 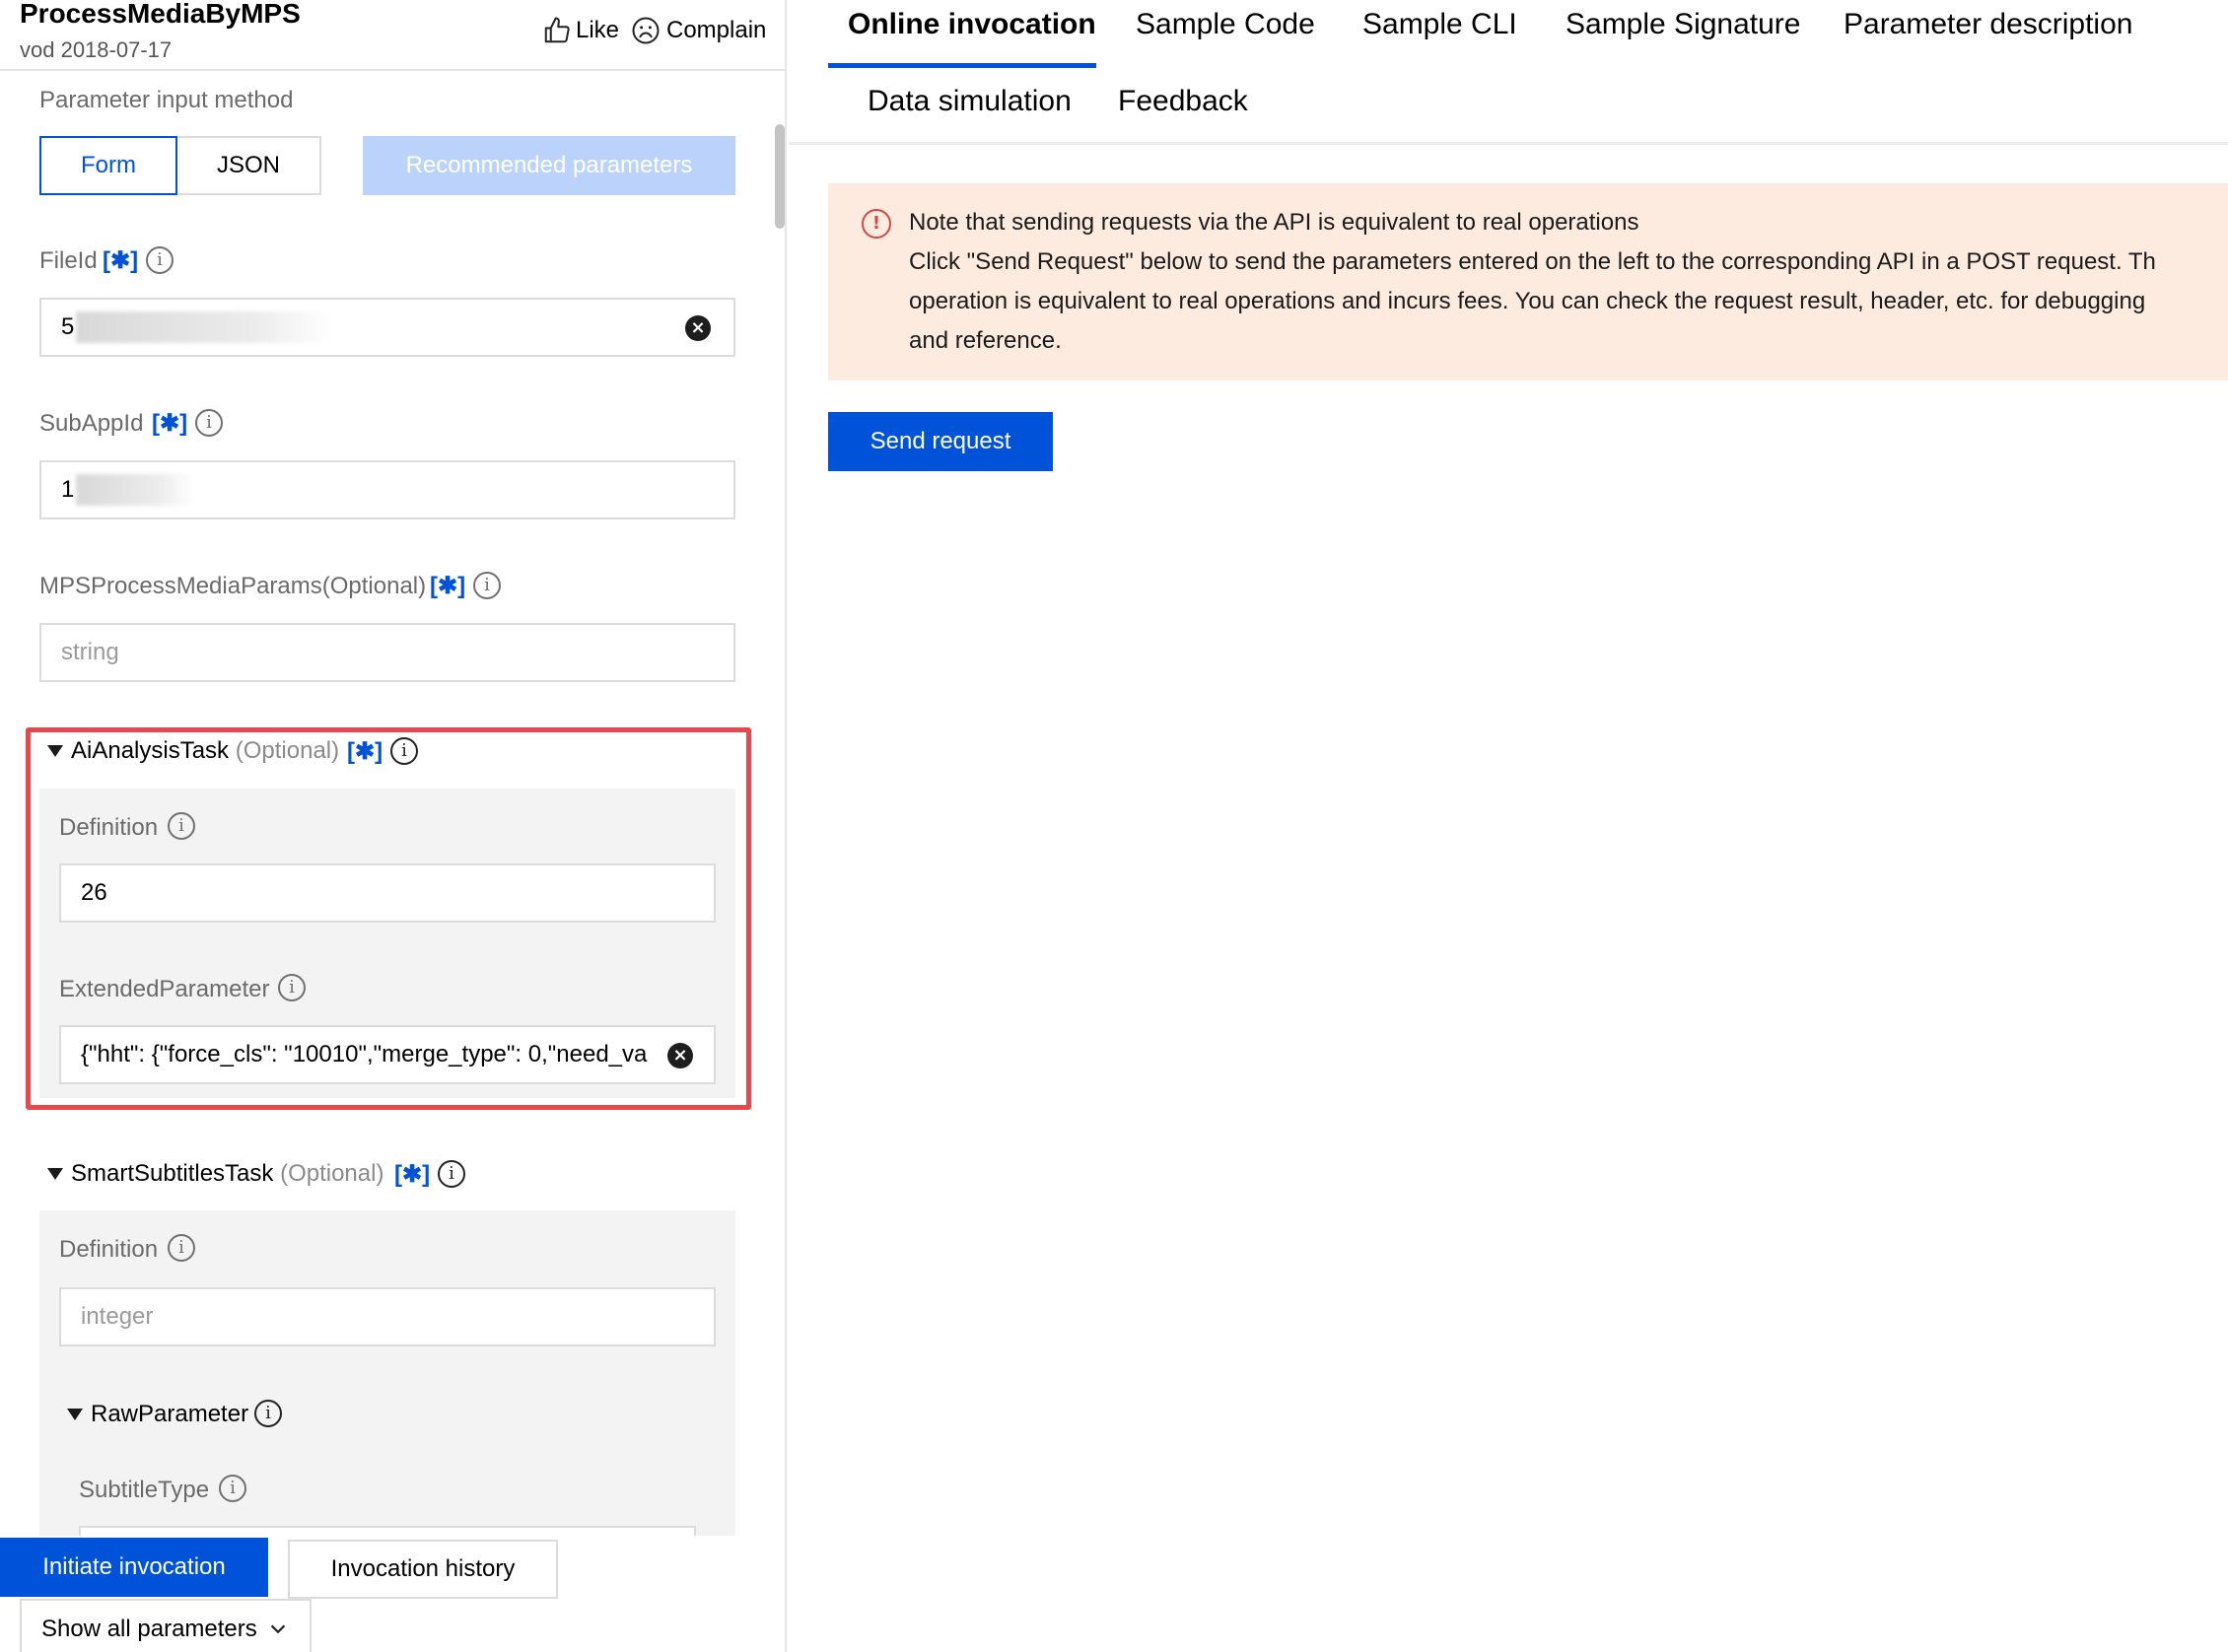 I want to click on tabs-divider, so click(x=1509, y=143).